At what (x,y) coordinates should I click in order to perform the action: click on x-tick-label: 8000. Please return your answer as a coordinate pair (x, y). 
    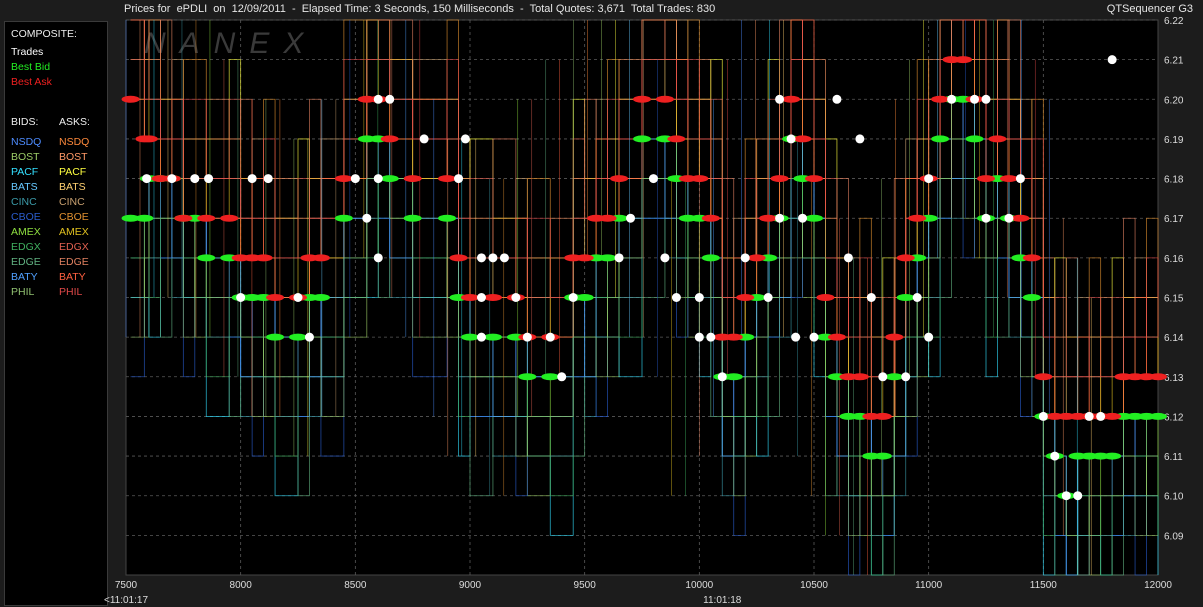
    Looking at the image, I should click on (241, 585).